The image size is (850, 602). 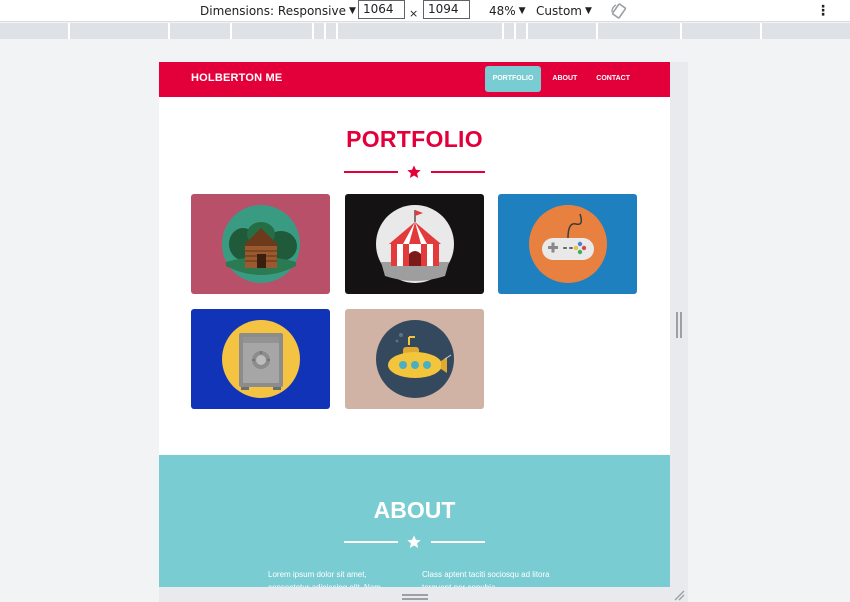 I want to click on times-label: ×, so click(x=414, y=13).